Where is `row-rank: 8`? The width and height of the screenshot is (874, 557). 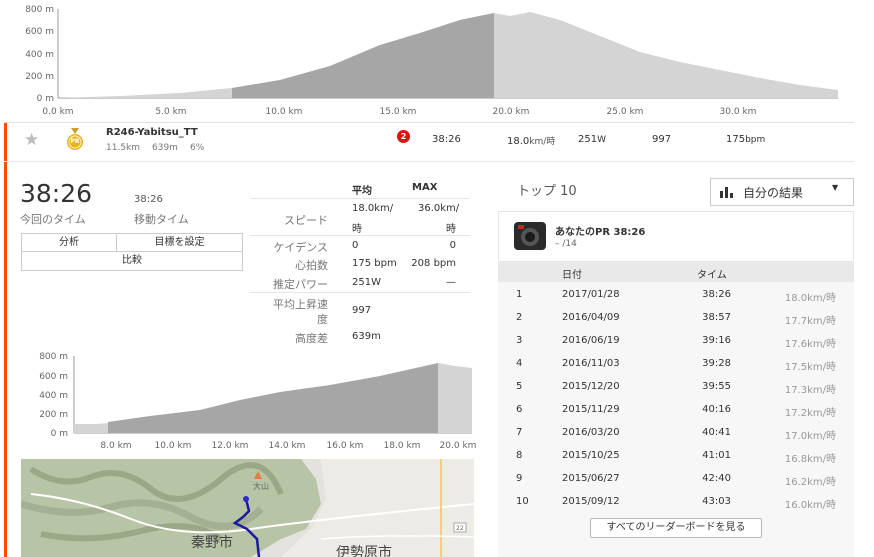
row-rank: 8 is located at coordinates (519, 455).